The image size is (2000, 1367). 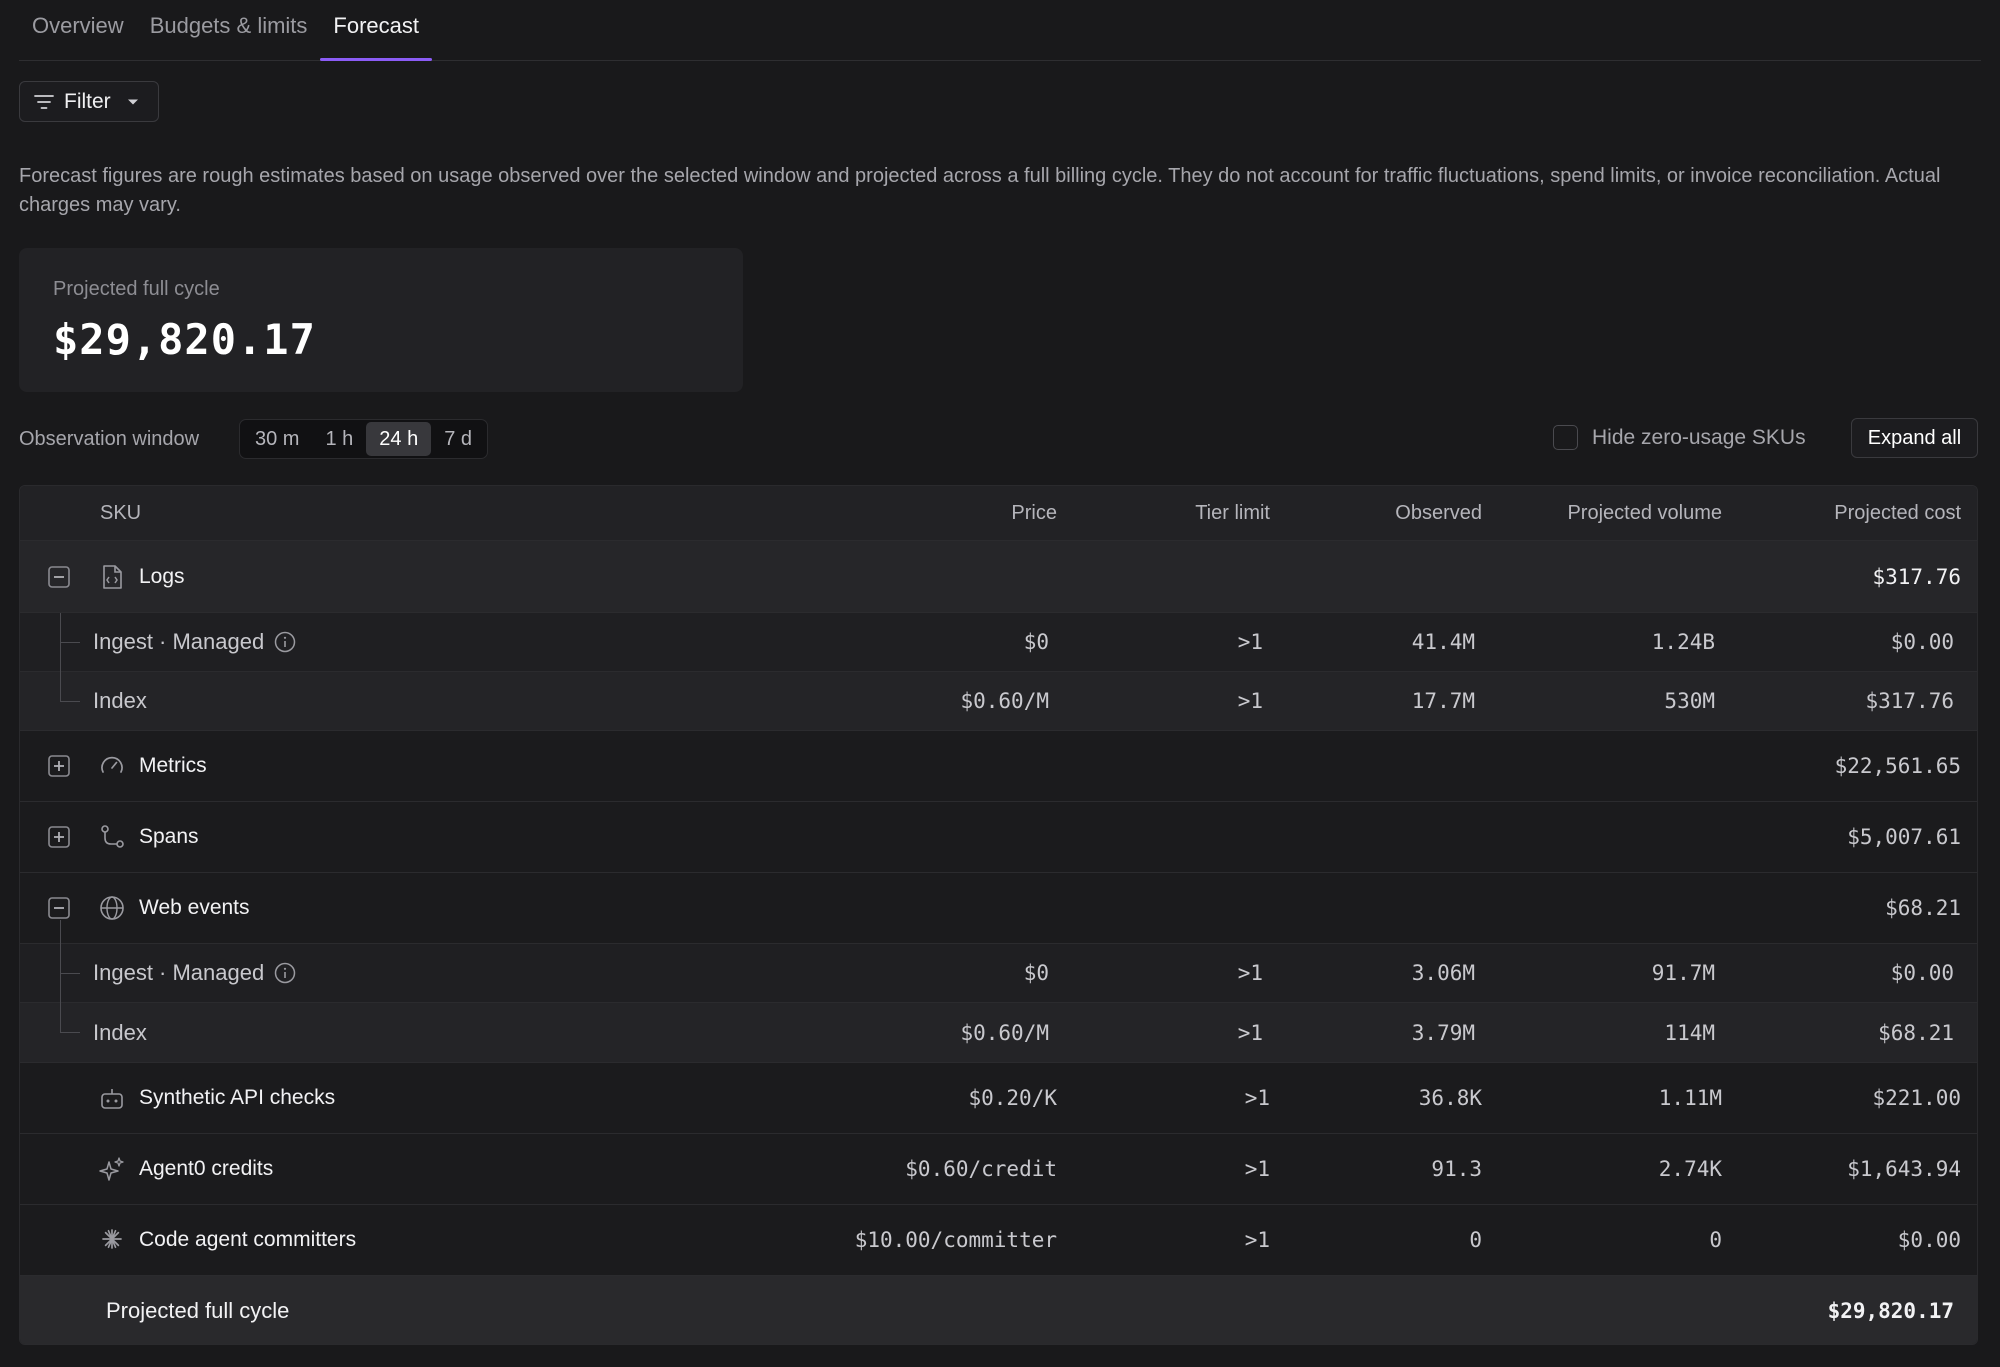 What do you see at coordinates (248, 1239) in the screenshot?
I see `sku-name: Code agent committers` at bounding box center [248, 1239].